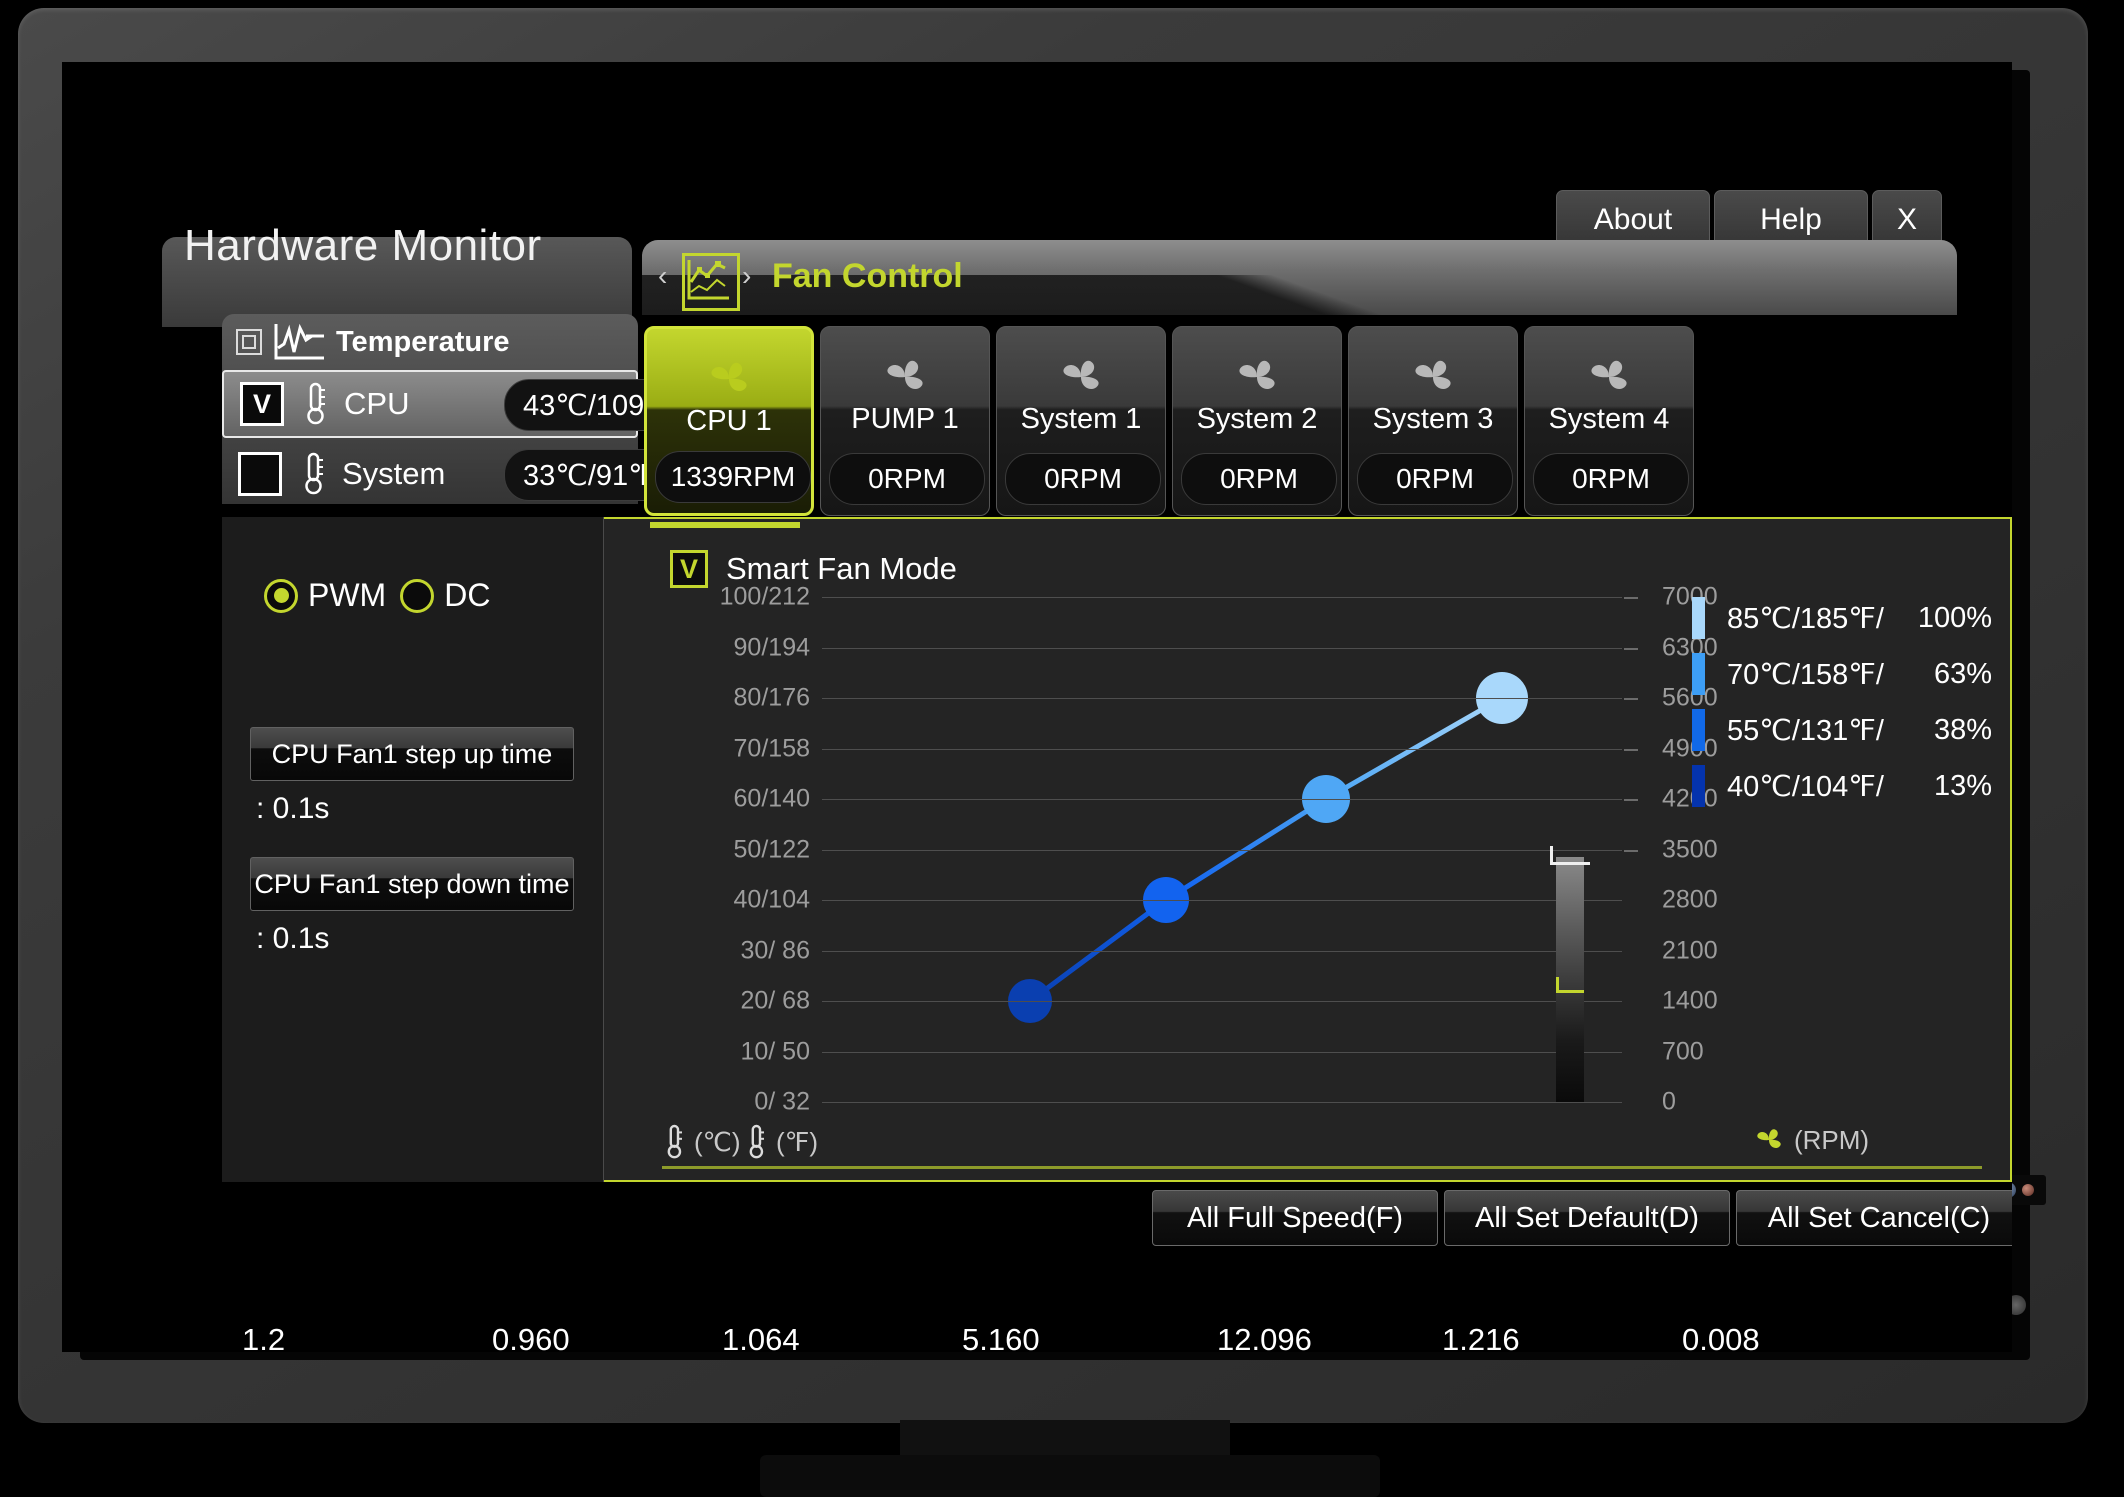 Image resolution: width=2124 pixels, height=1497 pixels. Describe the element at coordinates (733, 477) in the screenshot. I see `fan-rpm-value: 1339RPM` at that location.